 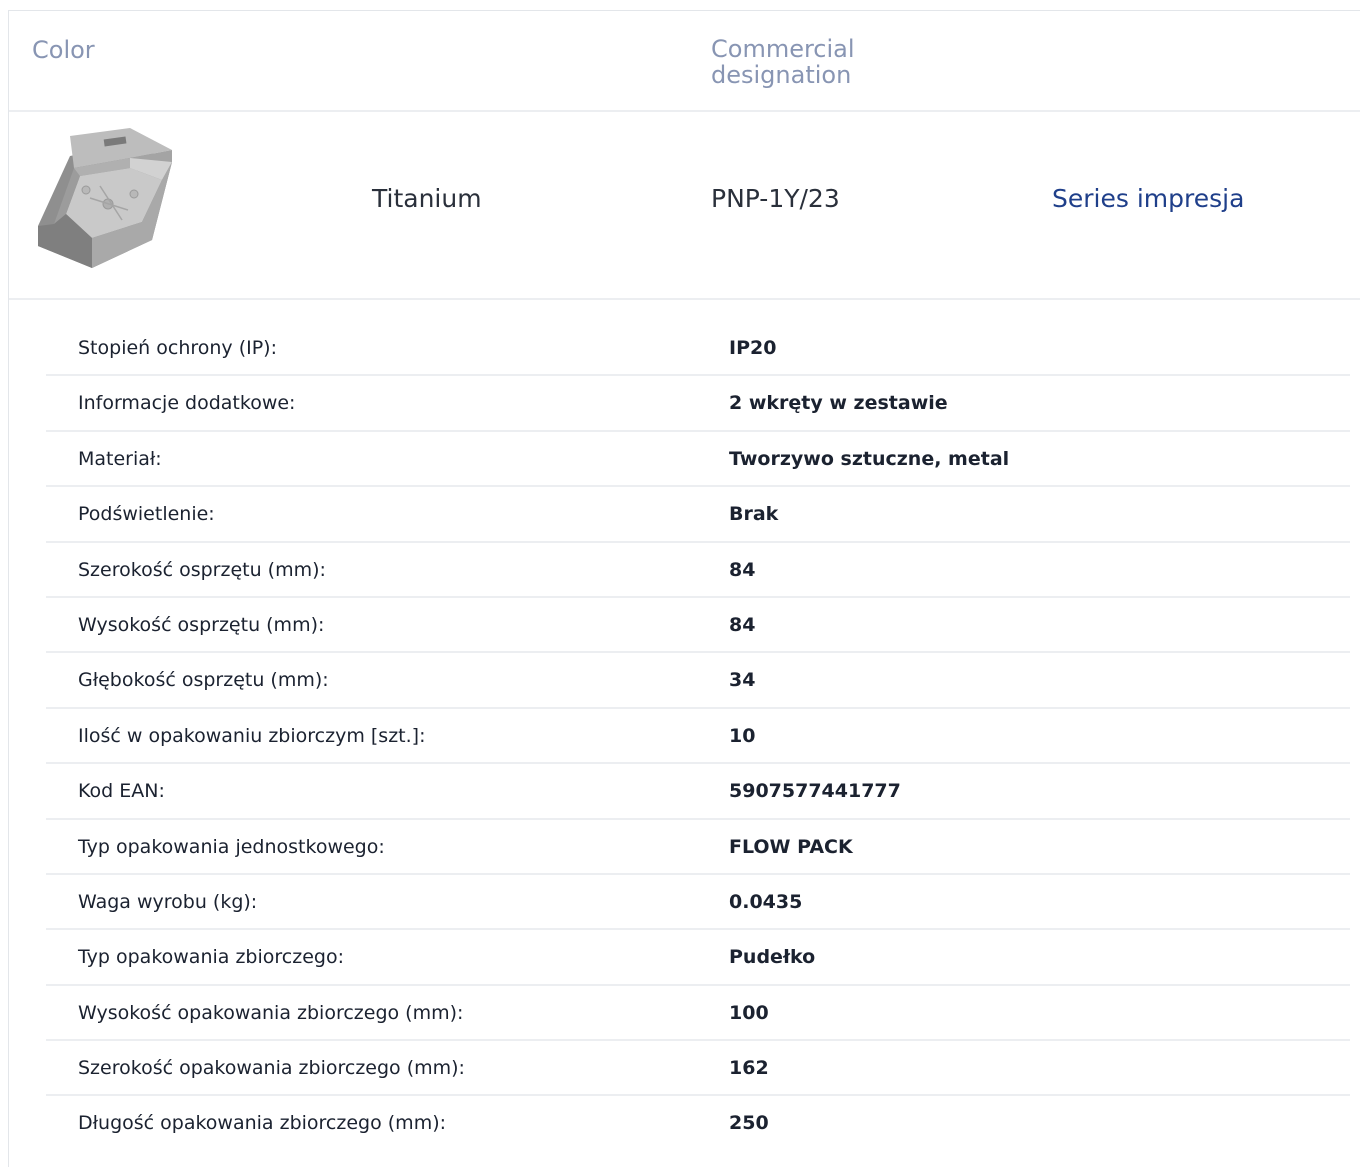 I want to click on spec-label: Informacje dodatkowe:, so click(x=187, y=403).